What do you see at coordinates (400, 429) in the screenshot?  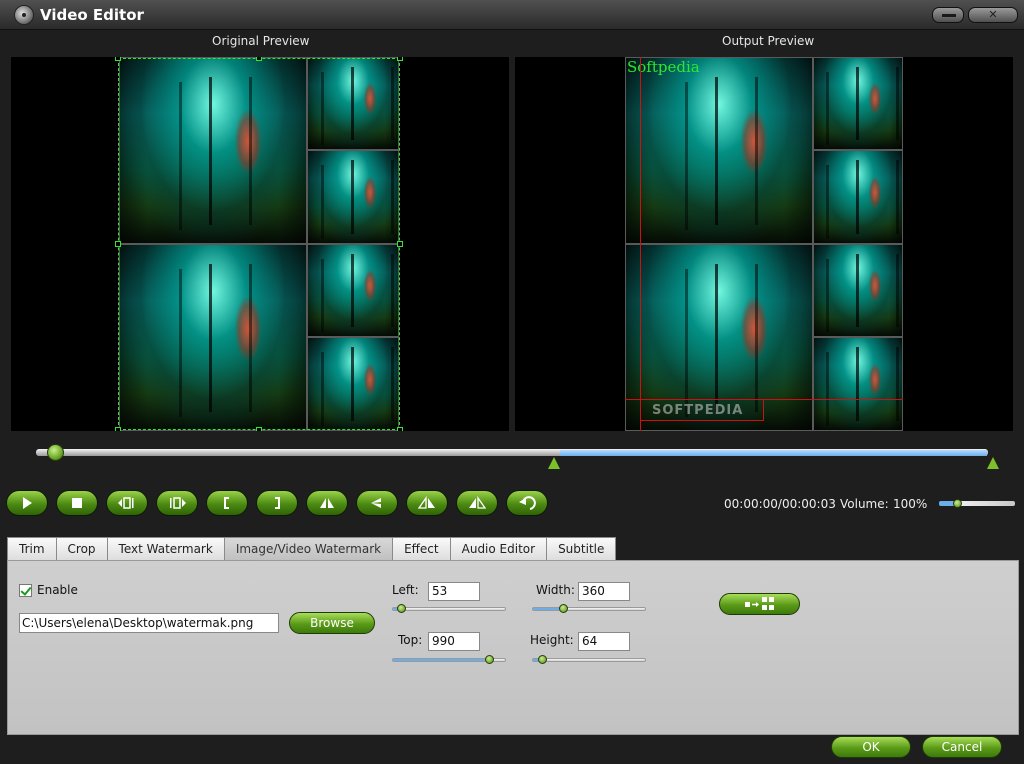 I see `crop-handle-bottom-right` at bounding box center [400, 429].